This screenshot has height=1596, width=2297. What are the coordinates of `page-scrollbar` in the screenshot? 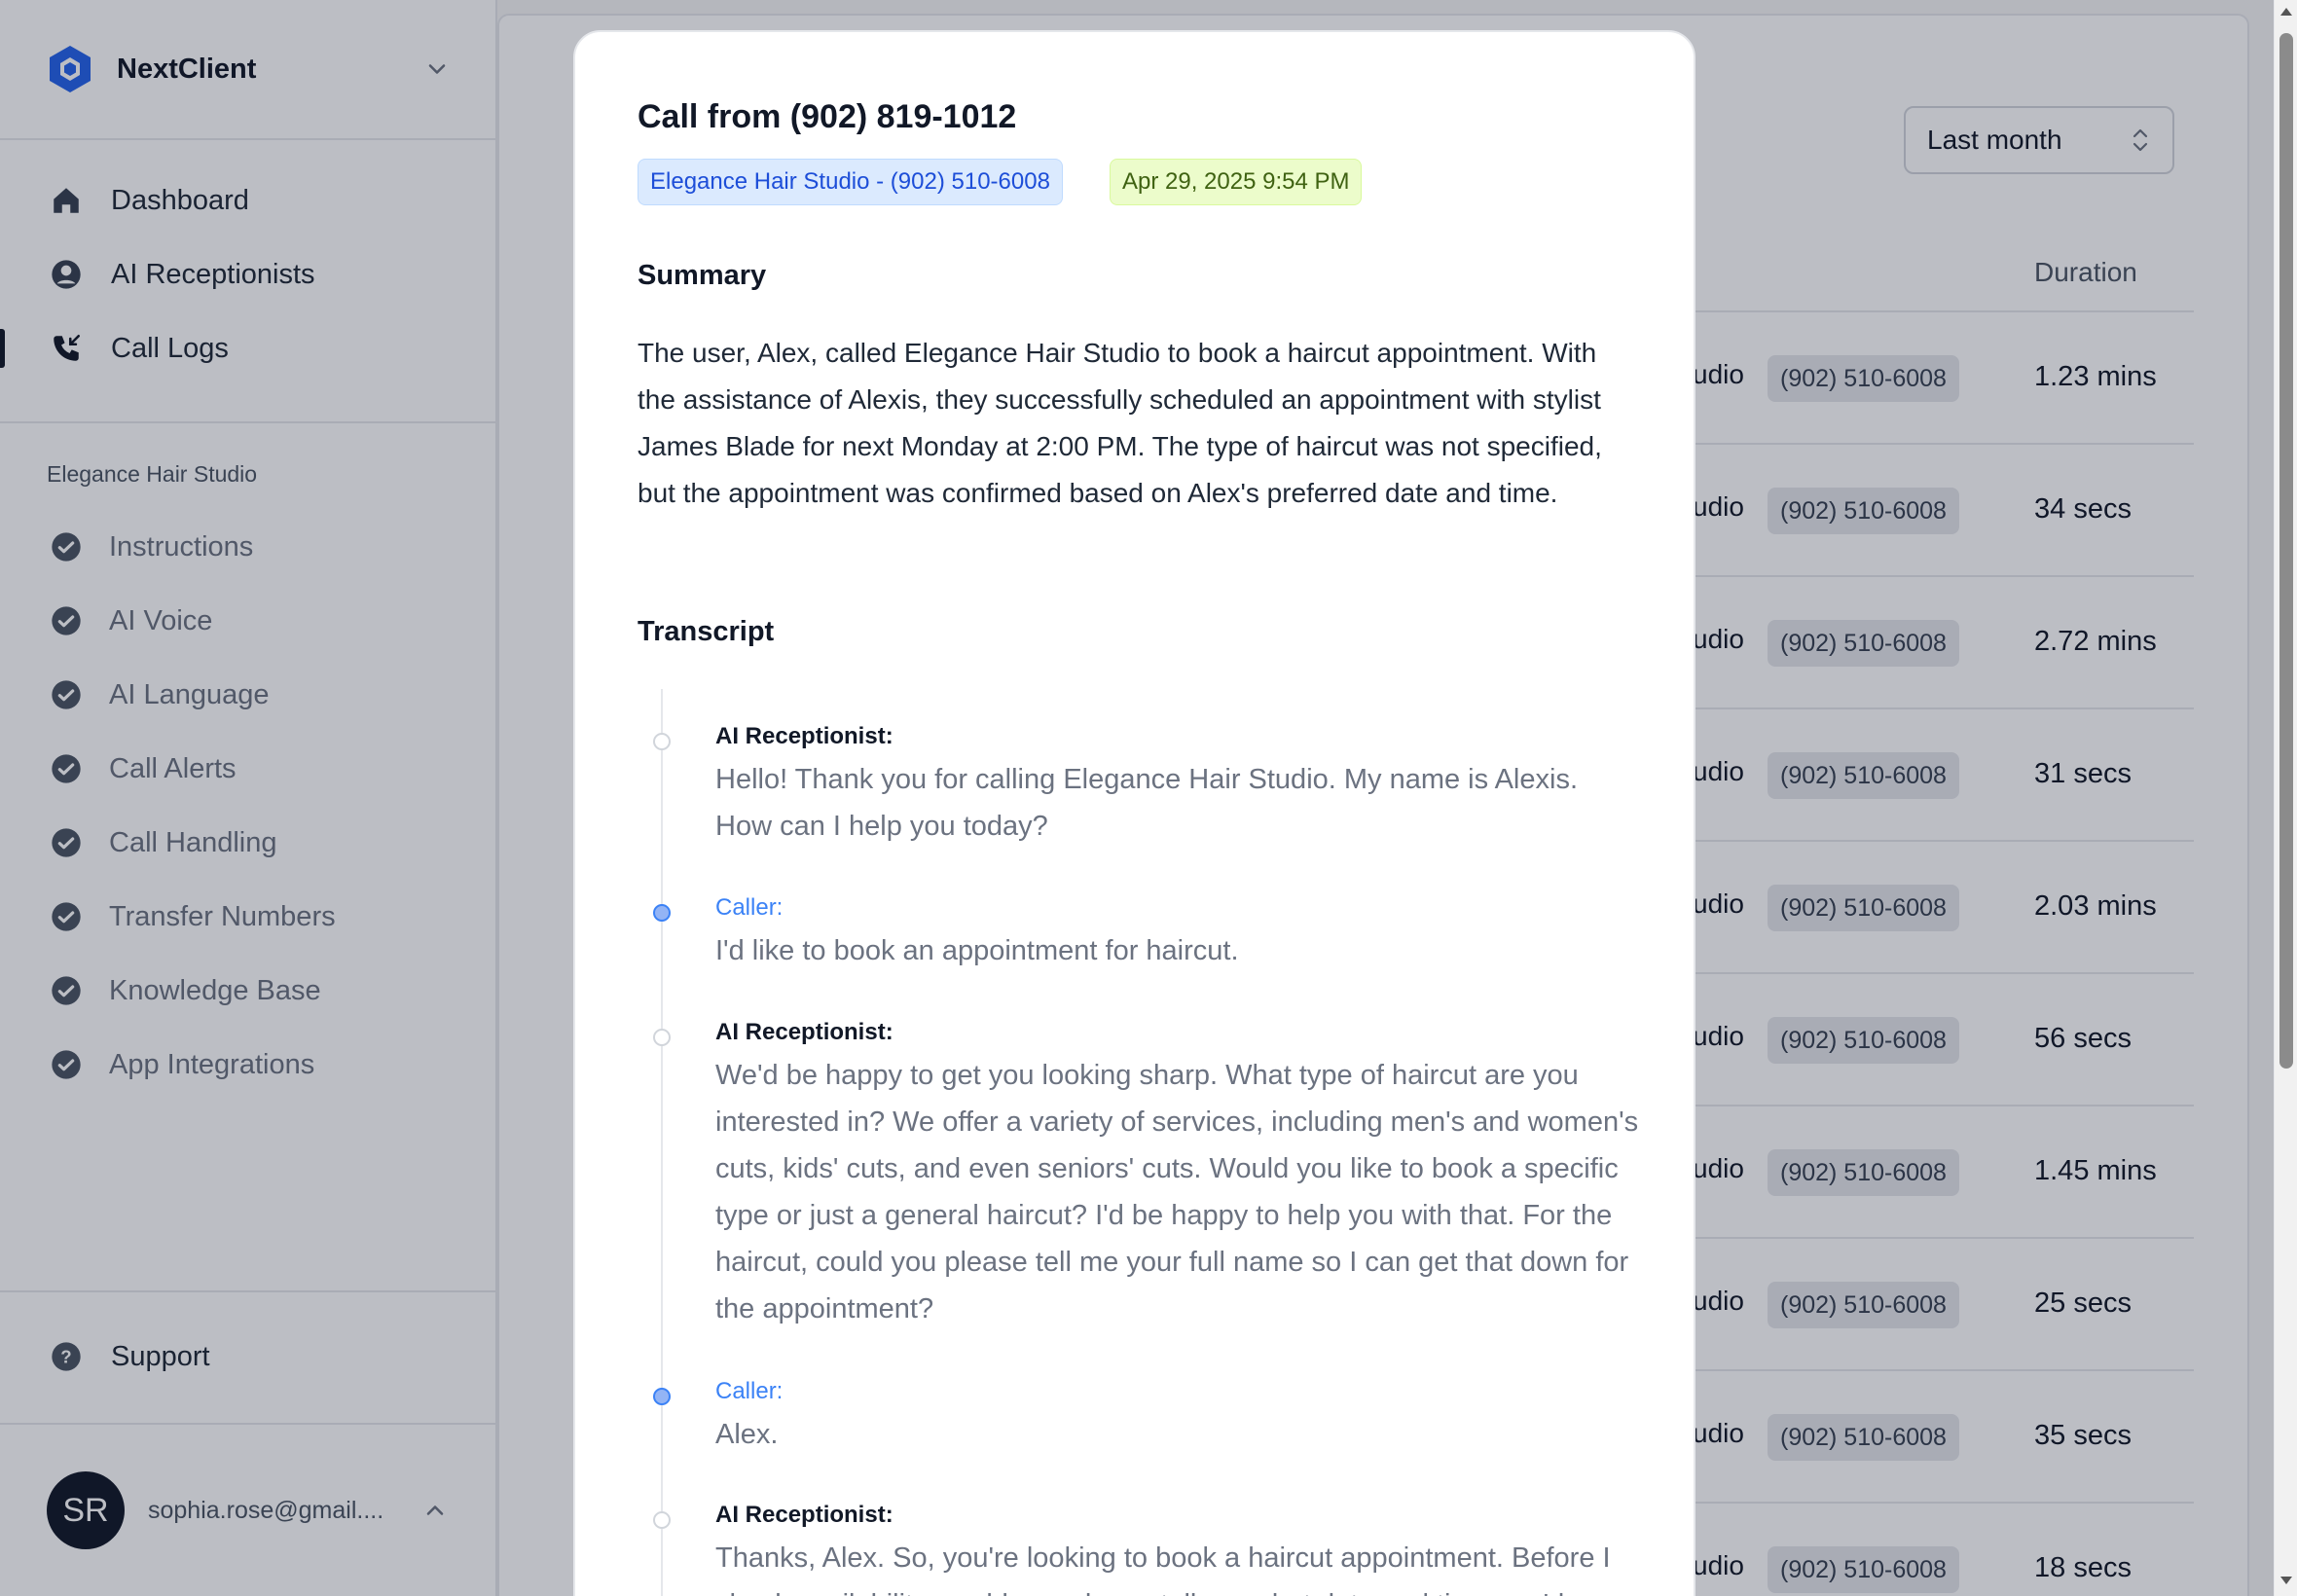 It's located at (2286, 798).